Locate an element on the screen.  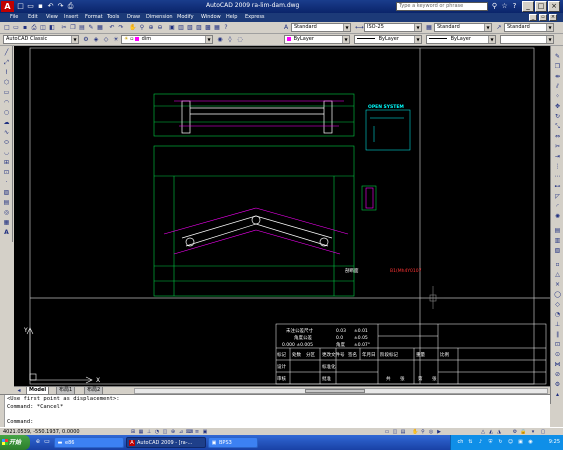
tool-palettes-icon: ▧ is located at coordinates (190, 28).